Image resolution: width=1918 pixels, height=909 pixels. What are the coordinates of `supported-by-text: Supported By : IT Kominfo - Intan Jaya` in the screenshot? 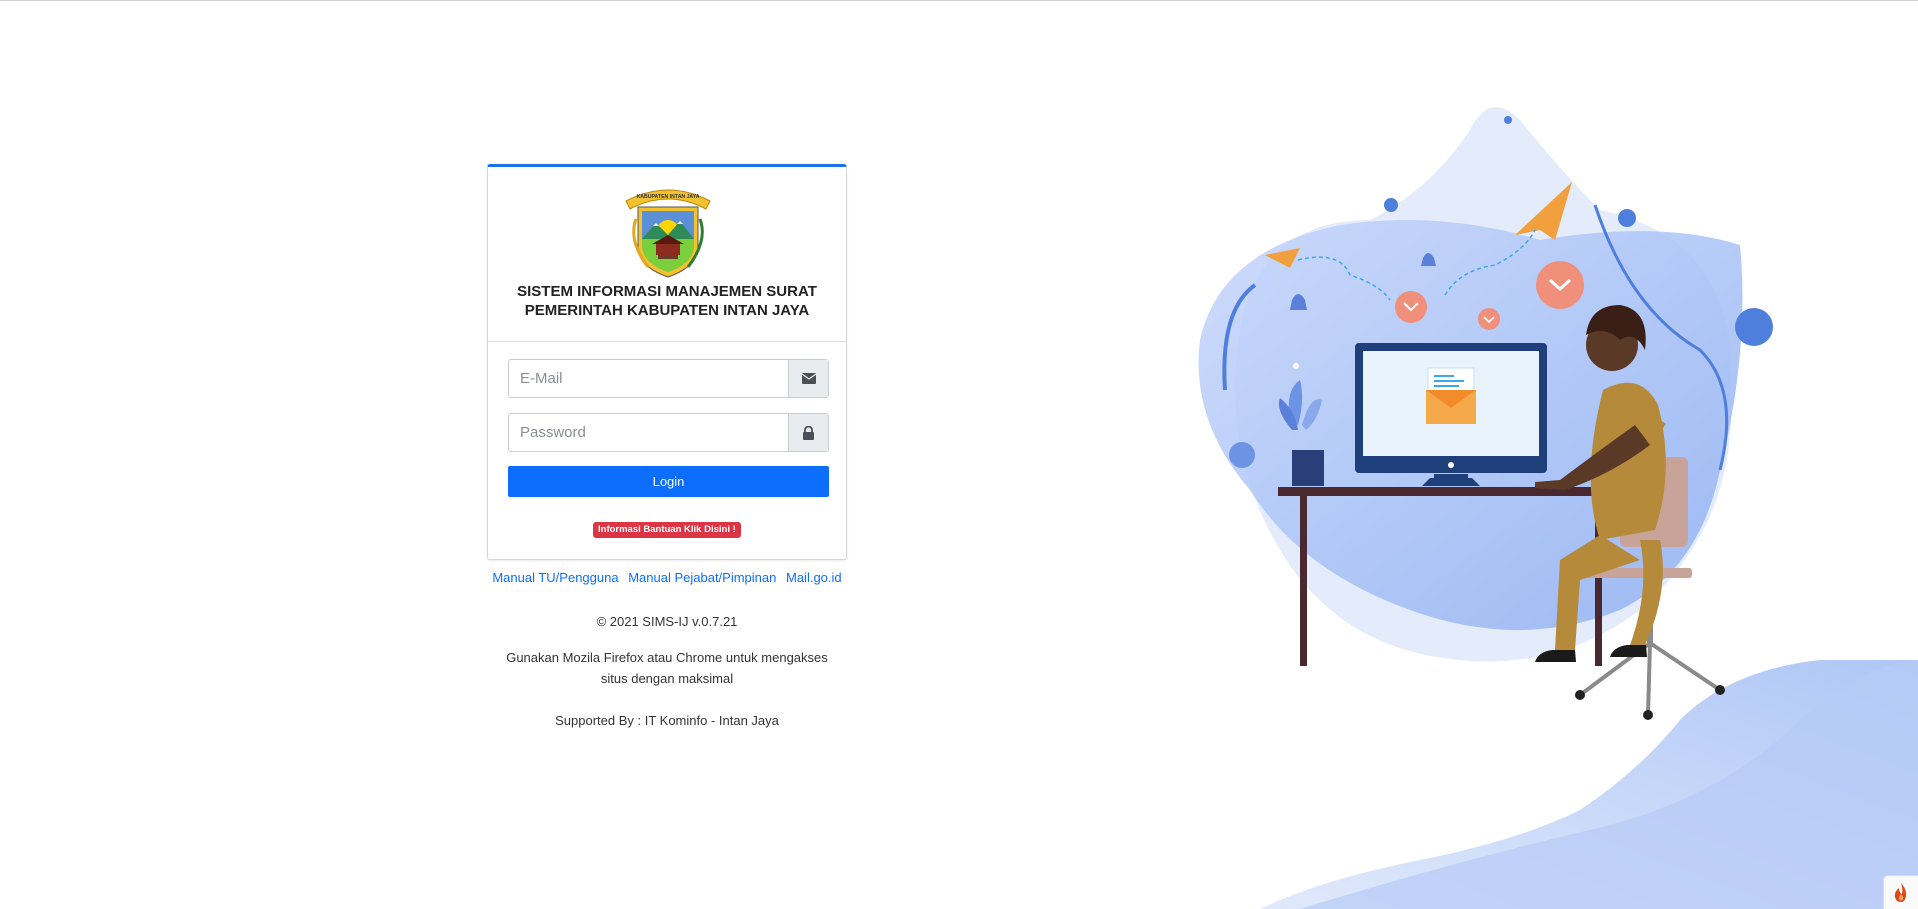 It's located at (667, 720).